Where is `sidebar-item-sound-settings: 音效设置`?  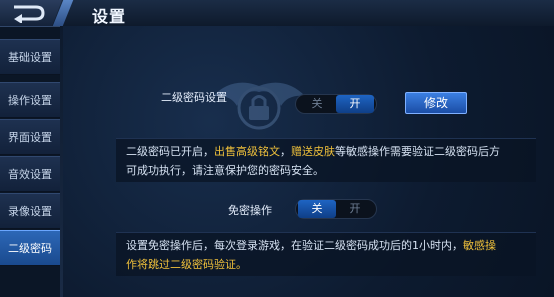
sidebar-item-sound-settings: 音效设置 is located at coordinates (30, 174).